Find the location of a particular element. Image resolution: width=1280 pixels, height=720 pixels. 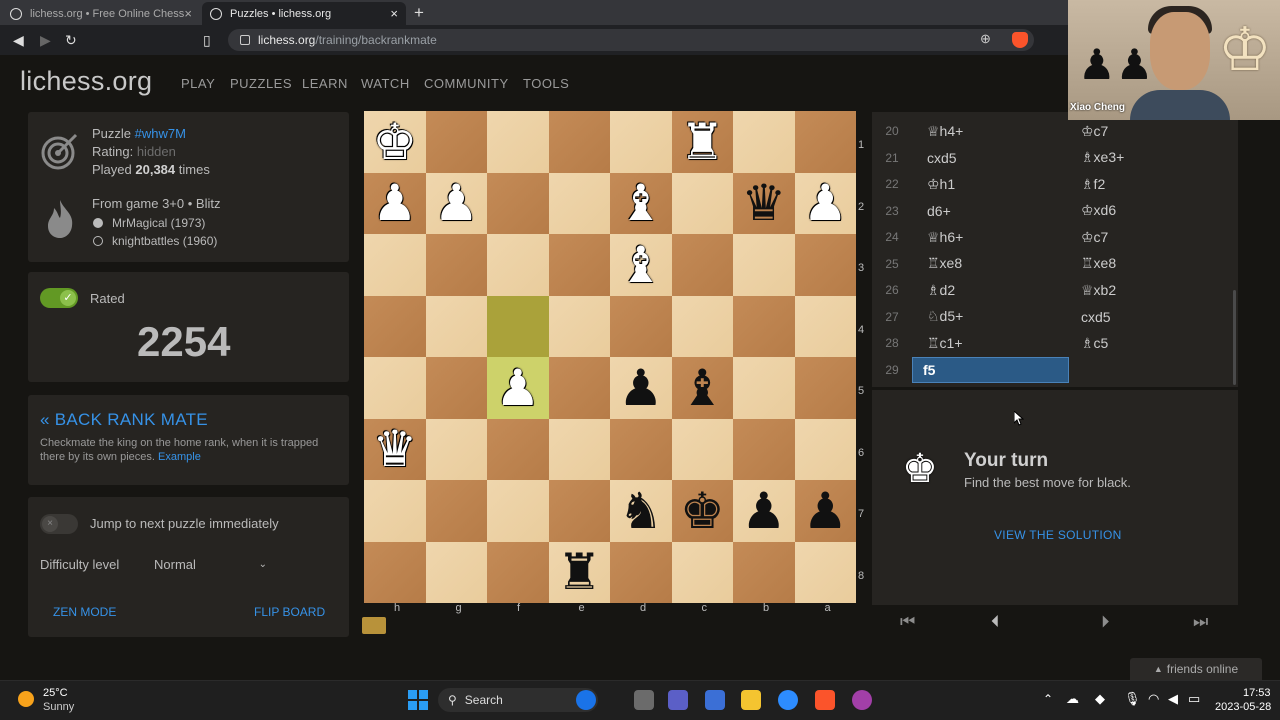

example-link: Example is located at coordinates (179, 457).